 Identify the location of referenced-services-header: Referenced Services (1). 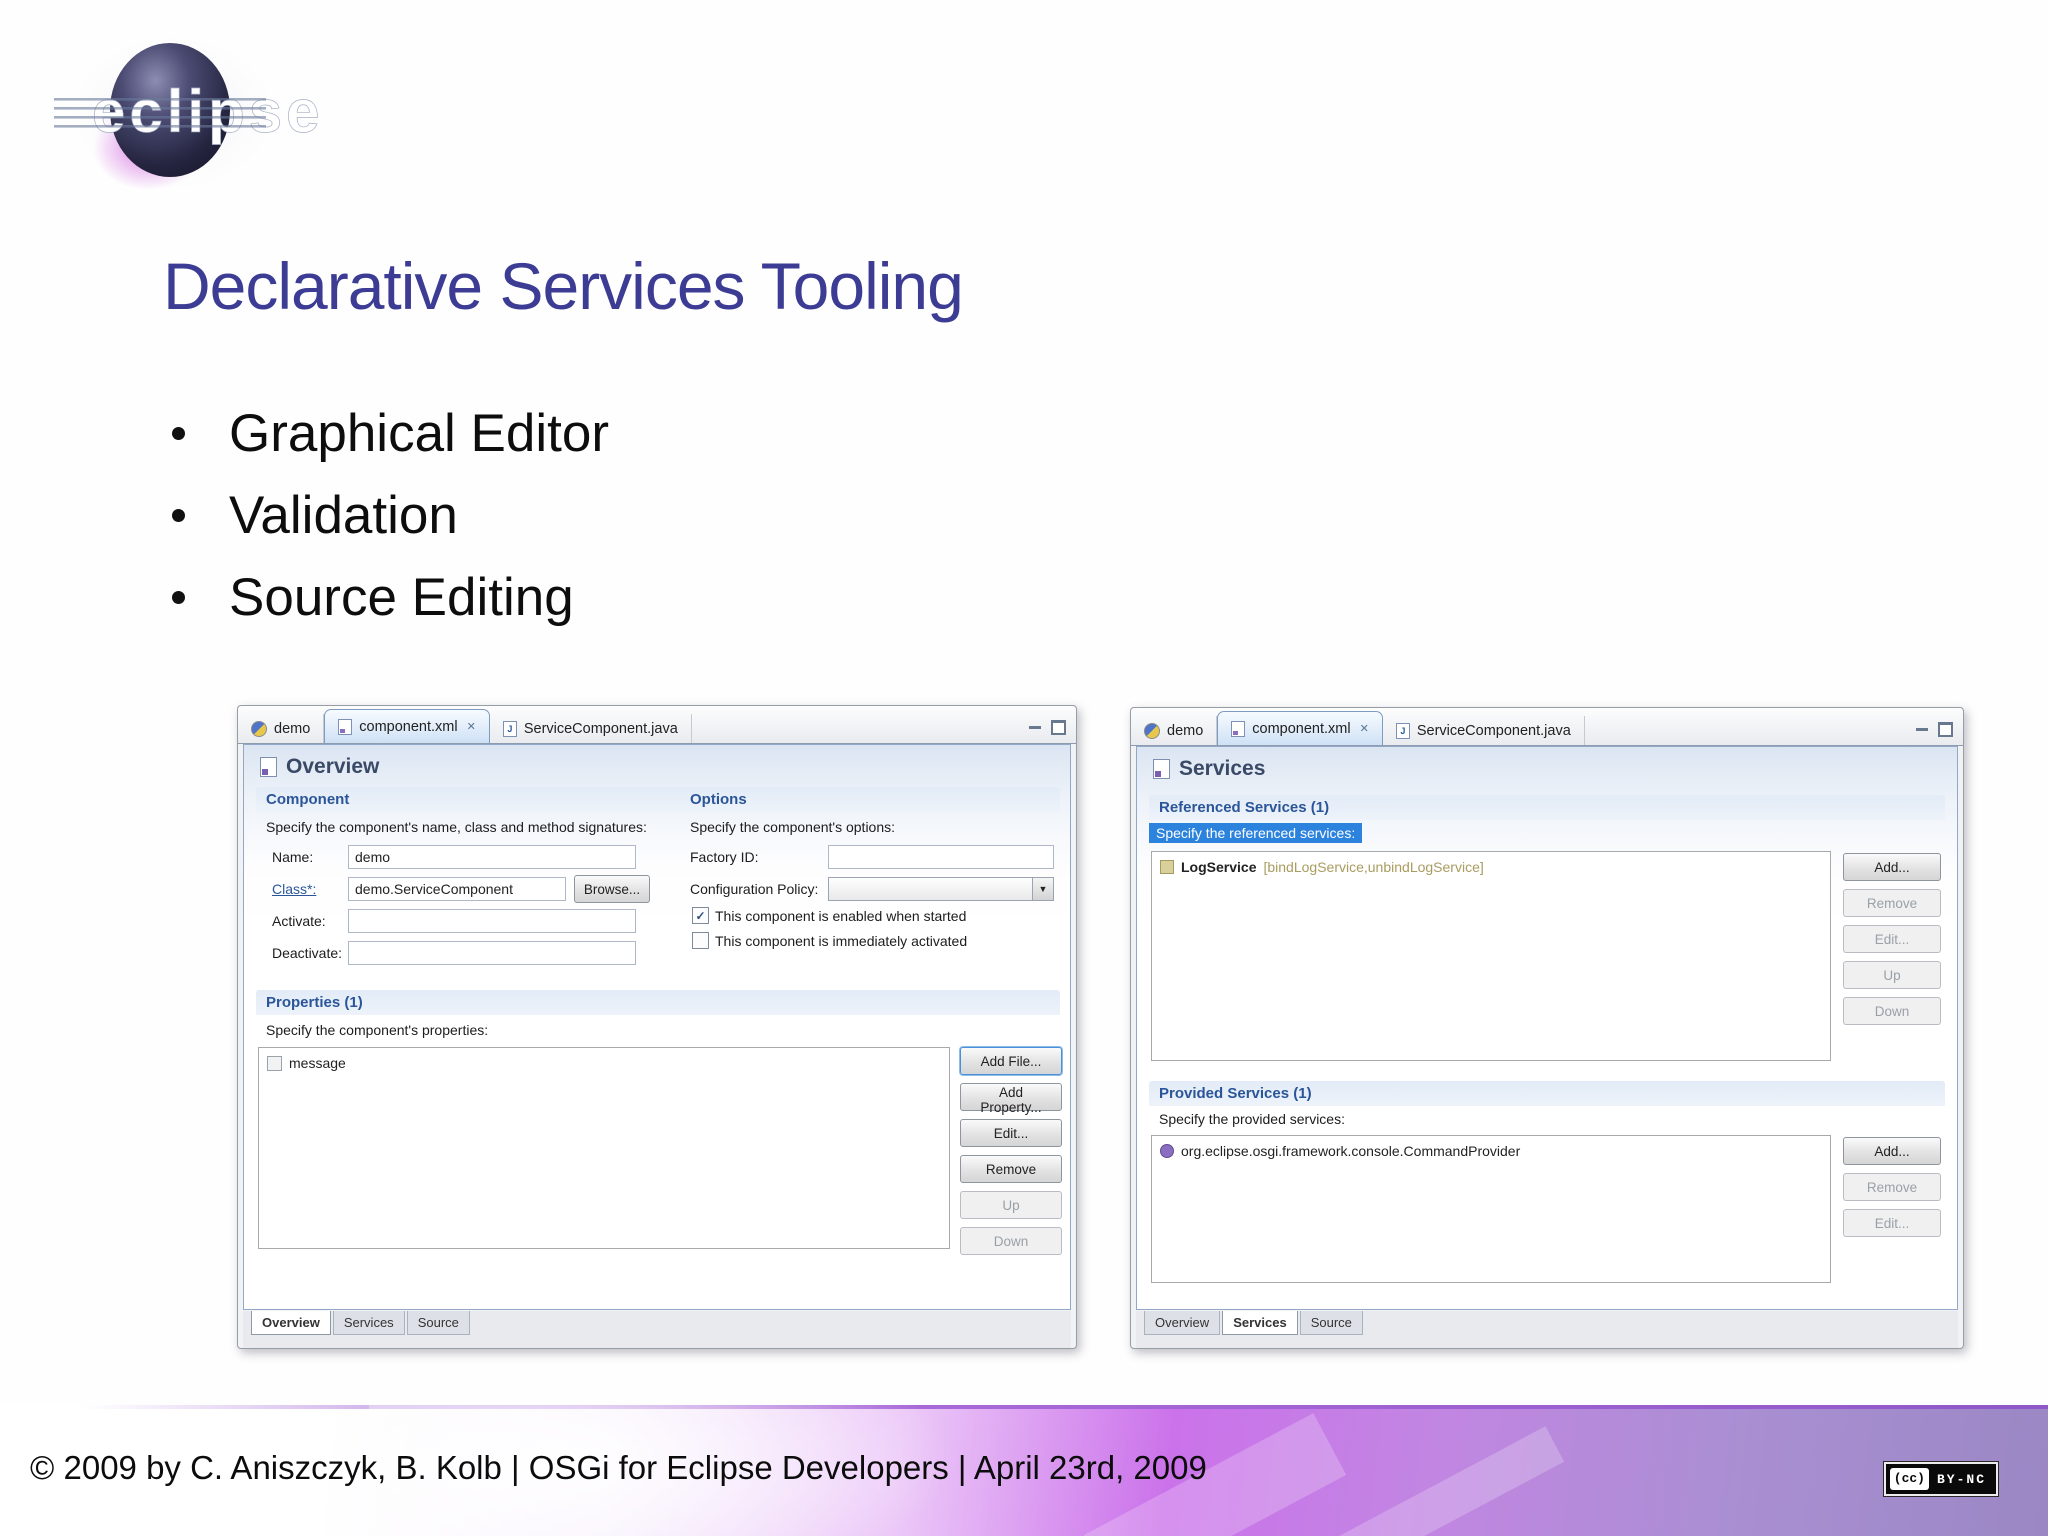
(1547, 807).